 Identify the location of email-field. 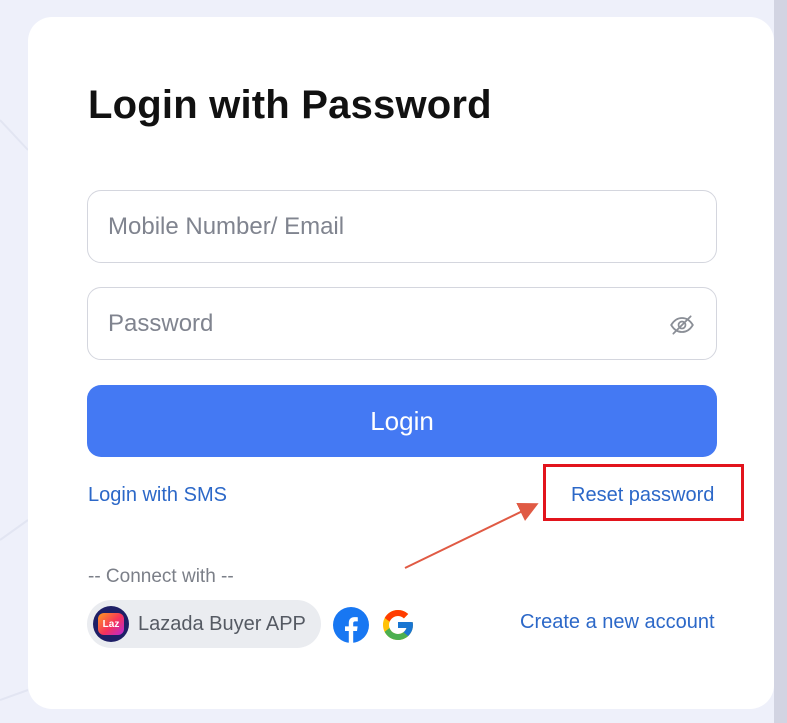
(402, 226).